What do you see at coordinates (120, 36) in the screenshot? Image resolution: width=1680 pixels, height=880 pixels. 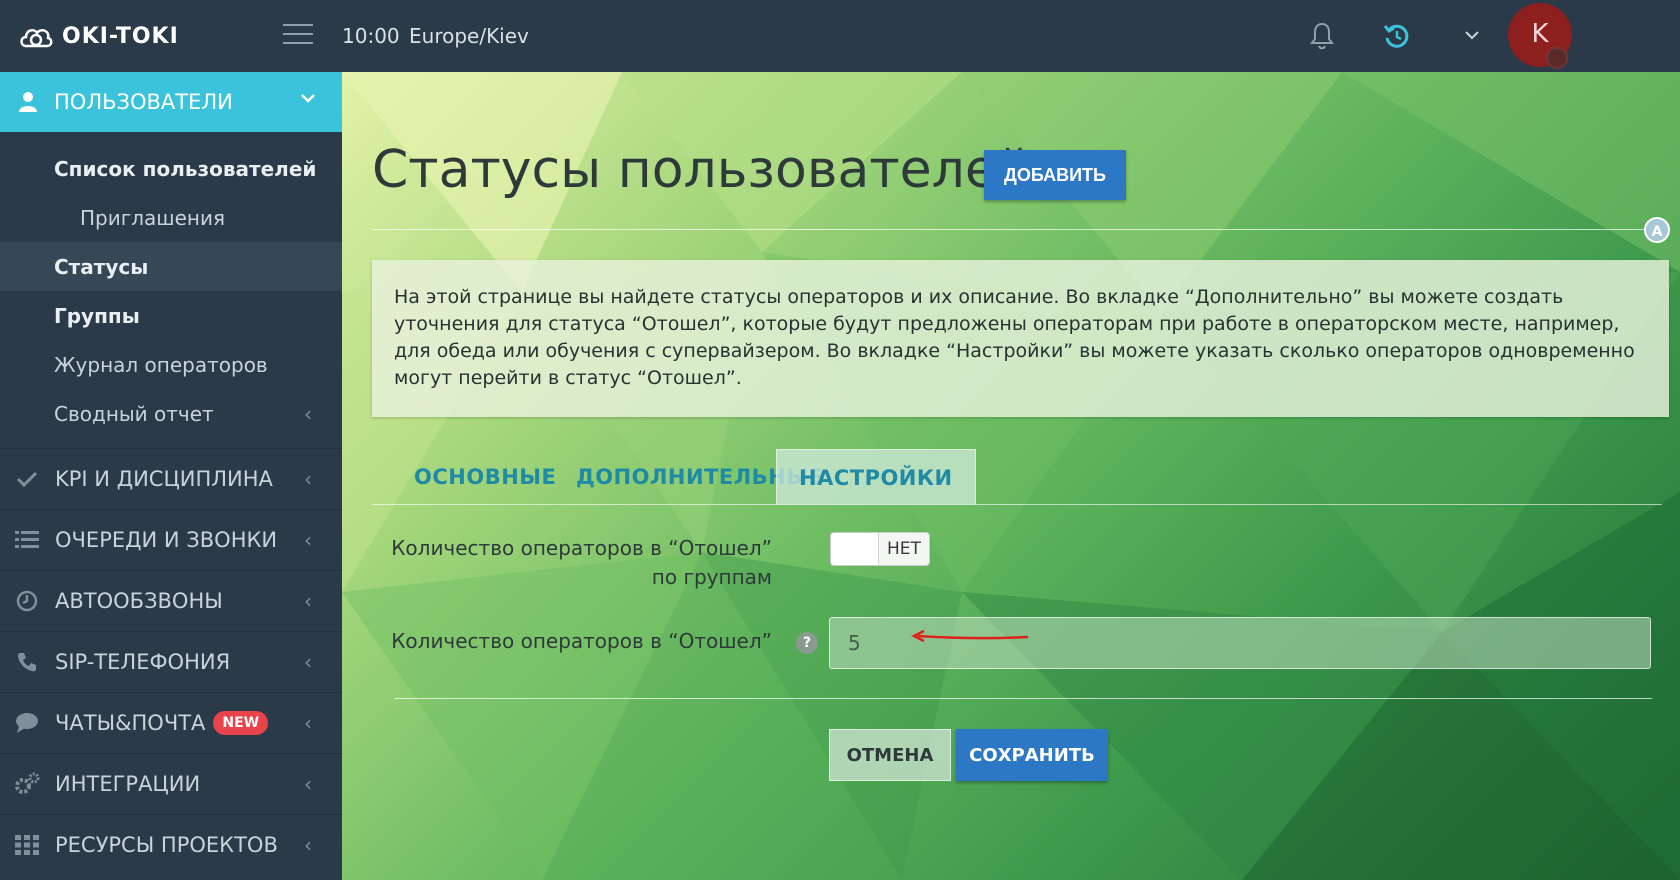 I see `logo-text: OKI-TOKI` at bounding box center [120, 36].